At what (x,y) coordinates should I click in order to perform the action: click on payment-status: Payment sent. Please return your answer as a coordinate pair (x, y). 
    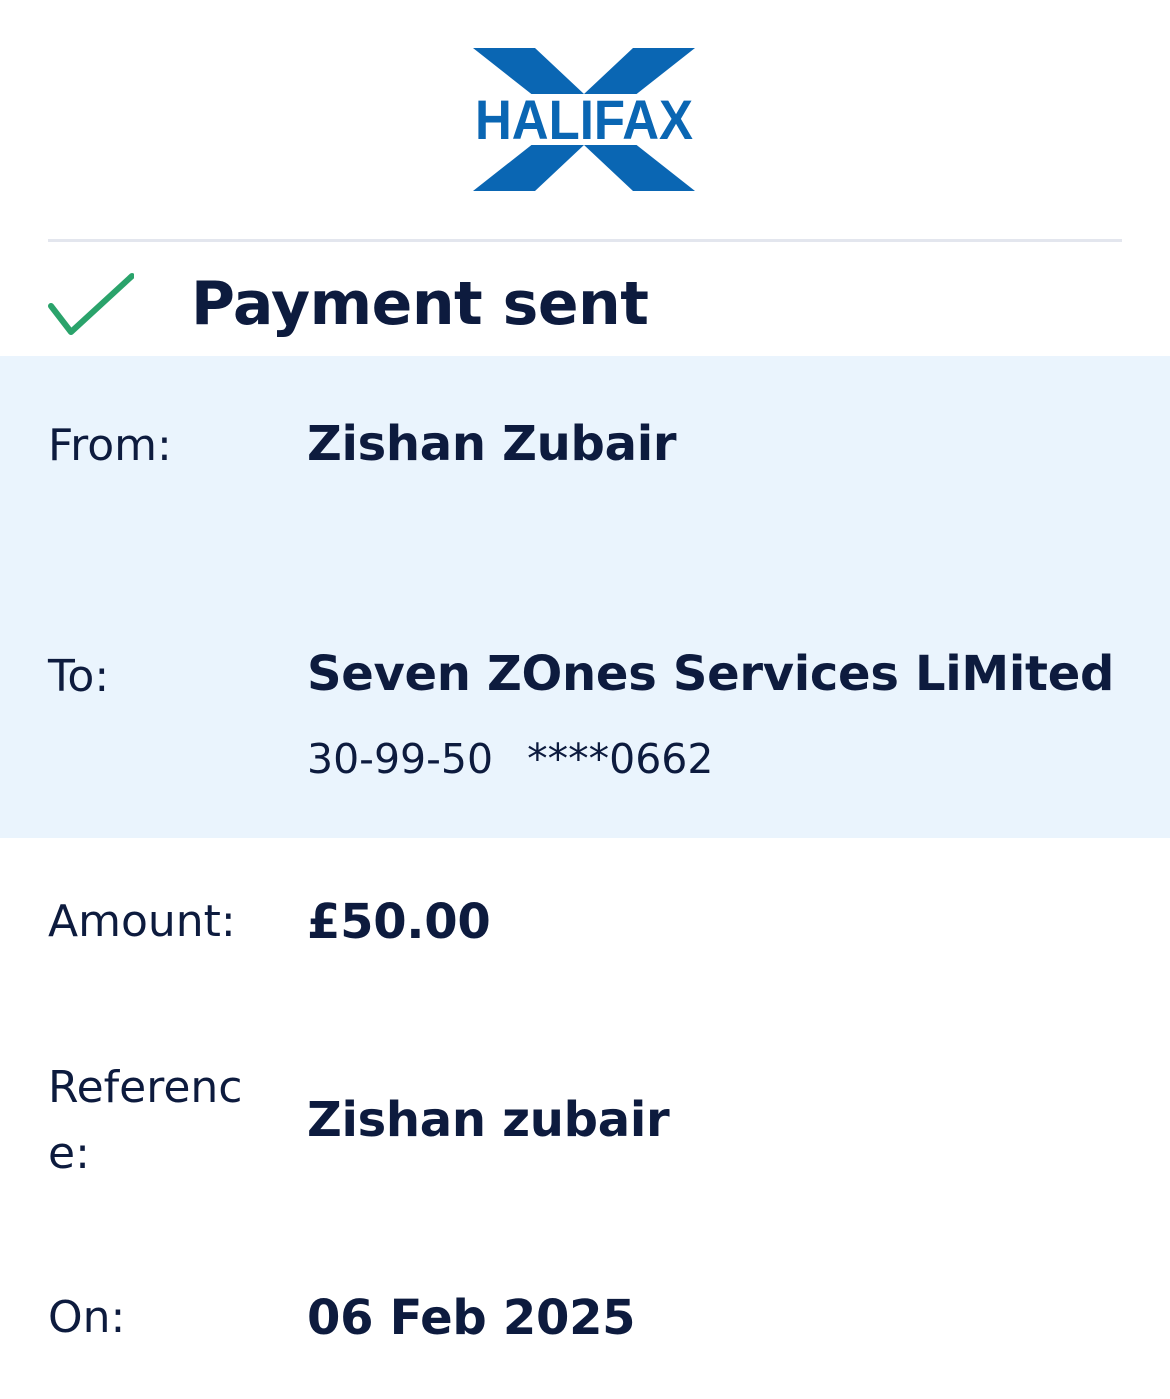
    Looking at the image, I should click on (585, 307).